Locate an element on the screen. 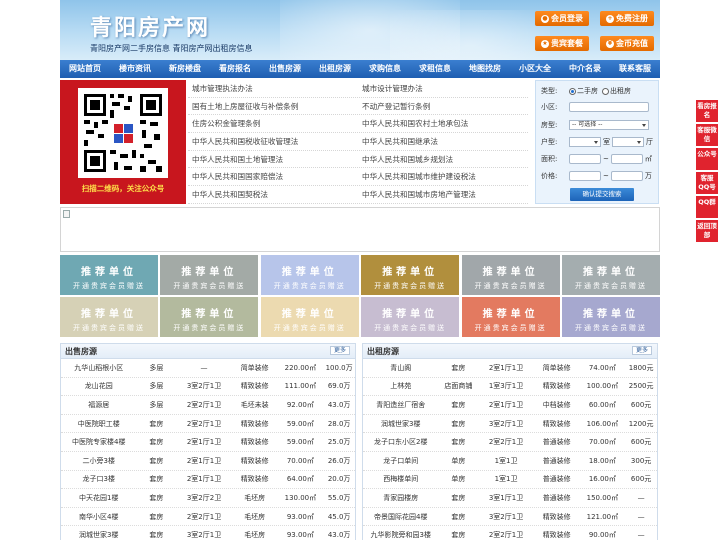 This screenshot has height=540, width=720. sale-listing-row: 中医院专家楼4楼 套房 2室1厅1卫 精致装修 59.00㎡ 25.0万 is located at coordinates (208, 442).